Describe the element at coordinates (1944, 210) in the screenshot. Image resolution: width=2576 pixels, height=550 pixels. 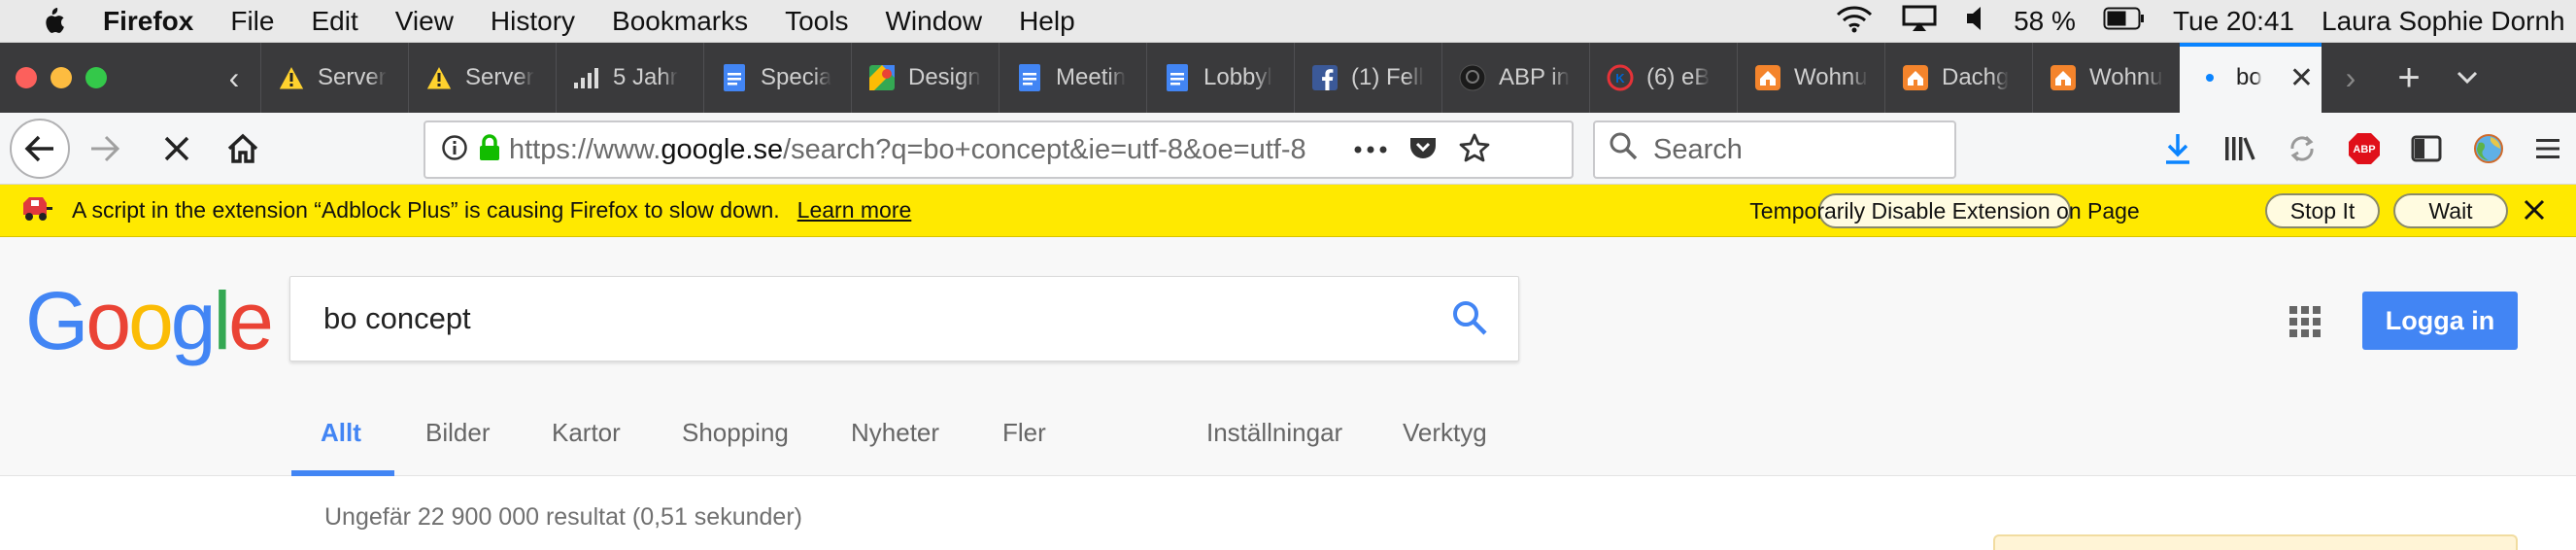
I see `temporarily-disable-extension-button: Temporarily Disable Extension on Page` at that location.